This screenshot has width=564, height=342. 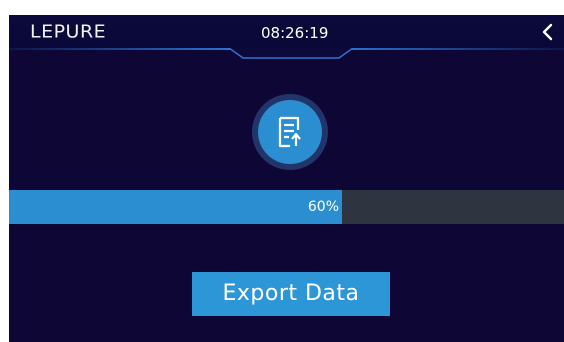 I want to click on chevron-left-icon, so click(x=547, y=32).